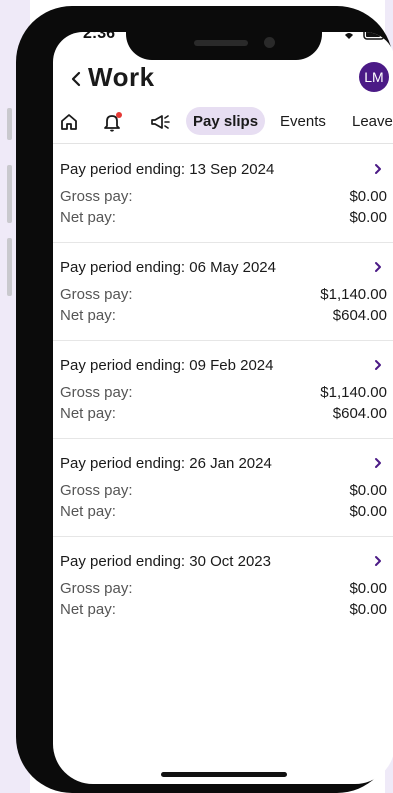 The width and height of the screenshot is (393, 793). What do you see at coordinates (224, 774) in the screenshot?
I see `home-indicator` at bounding box center [224, 774].